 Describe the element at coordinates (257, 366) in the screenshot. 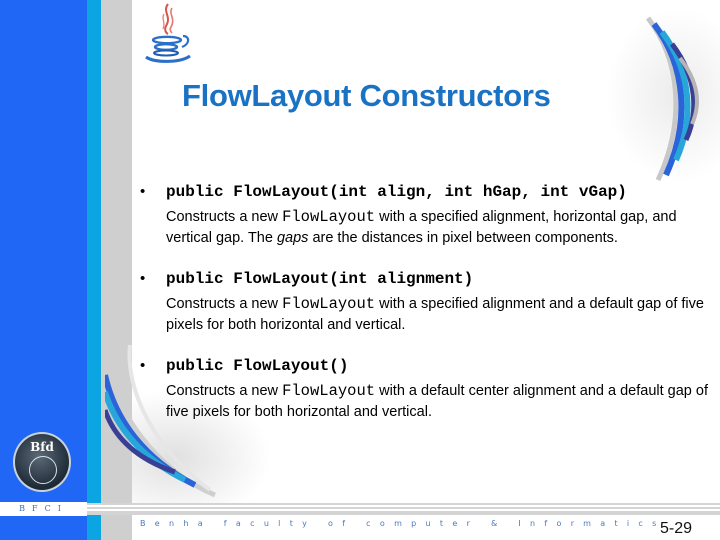

I see `constructor-signature: public FlowLayout()` at that location.